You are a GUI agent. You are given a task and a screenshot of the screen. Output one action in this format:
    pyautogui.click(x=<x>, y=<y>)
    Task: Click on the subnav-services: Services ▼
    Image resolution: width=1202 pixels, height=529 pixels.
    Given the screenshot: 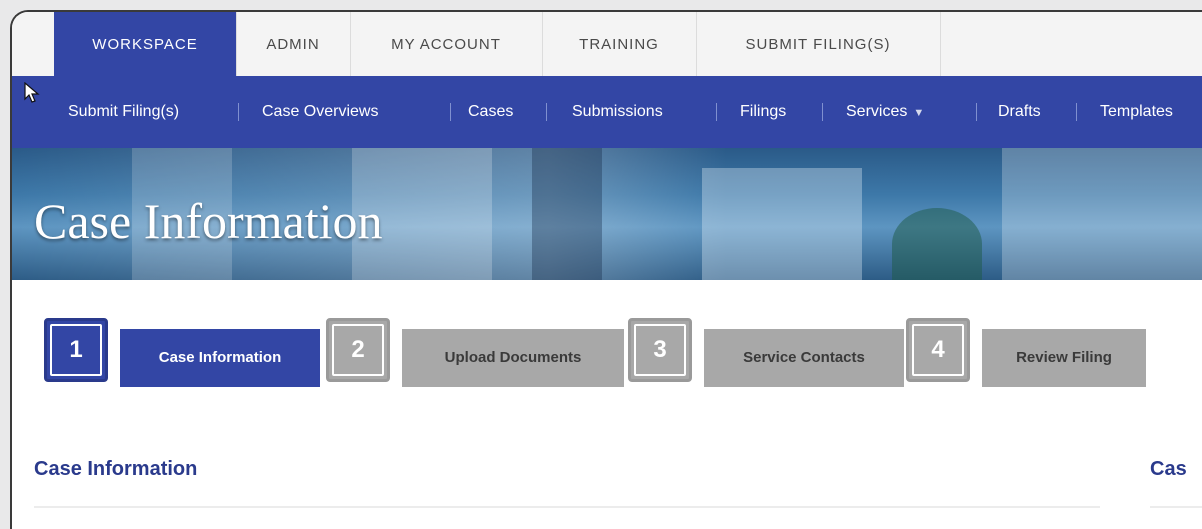 What is the action you would take?
    pyautogui.click(x=885, y=112)
    